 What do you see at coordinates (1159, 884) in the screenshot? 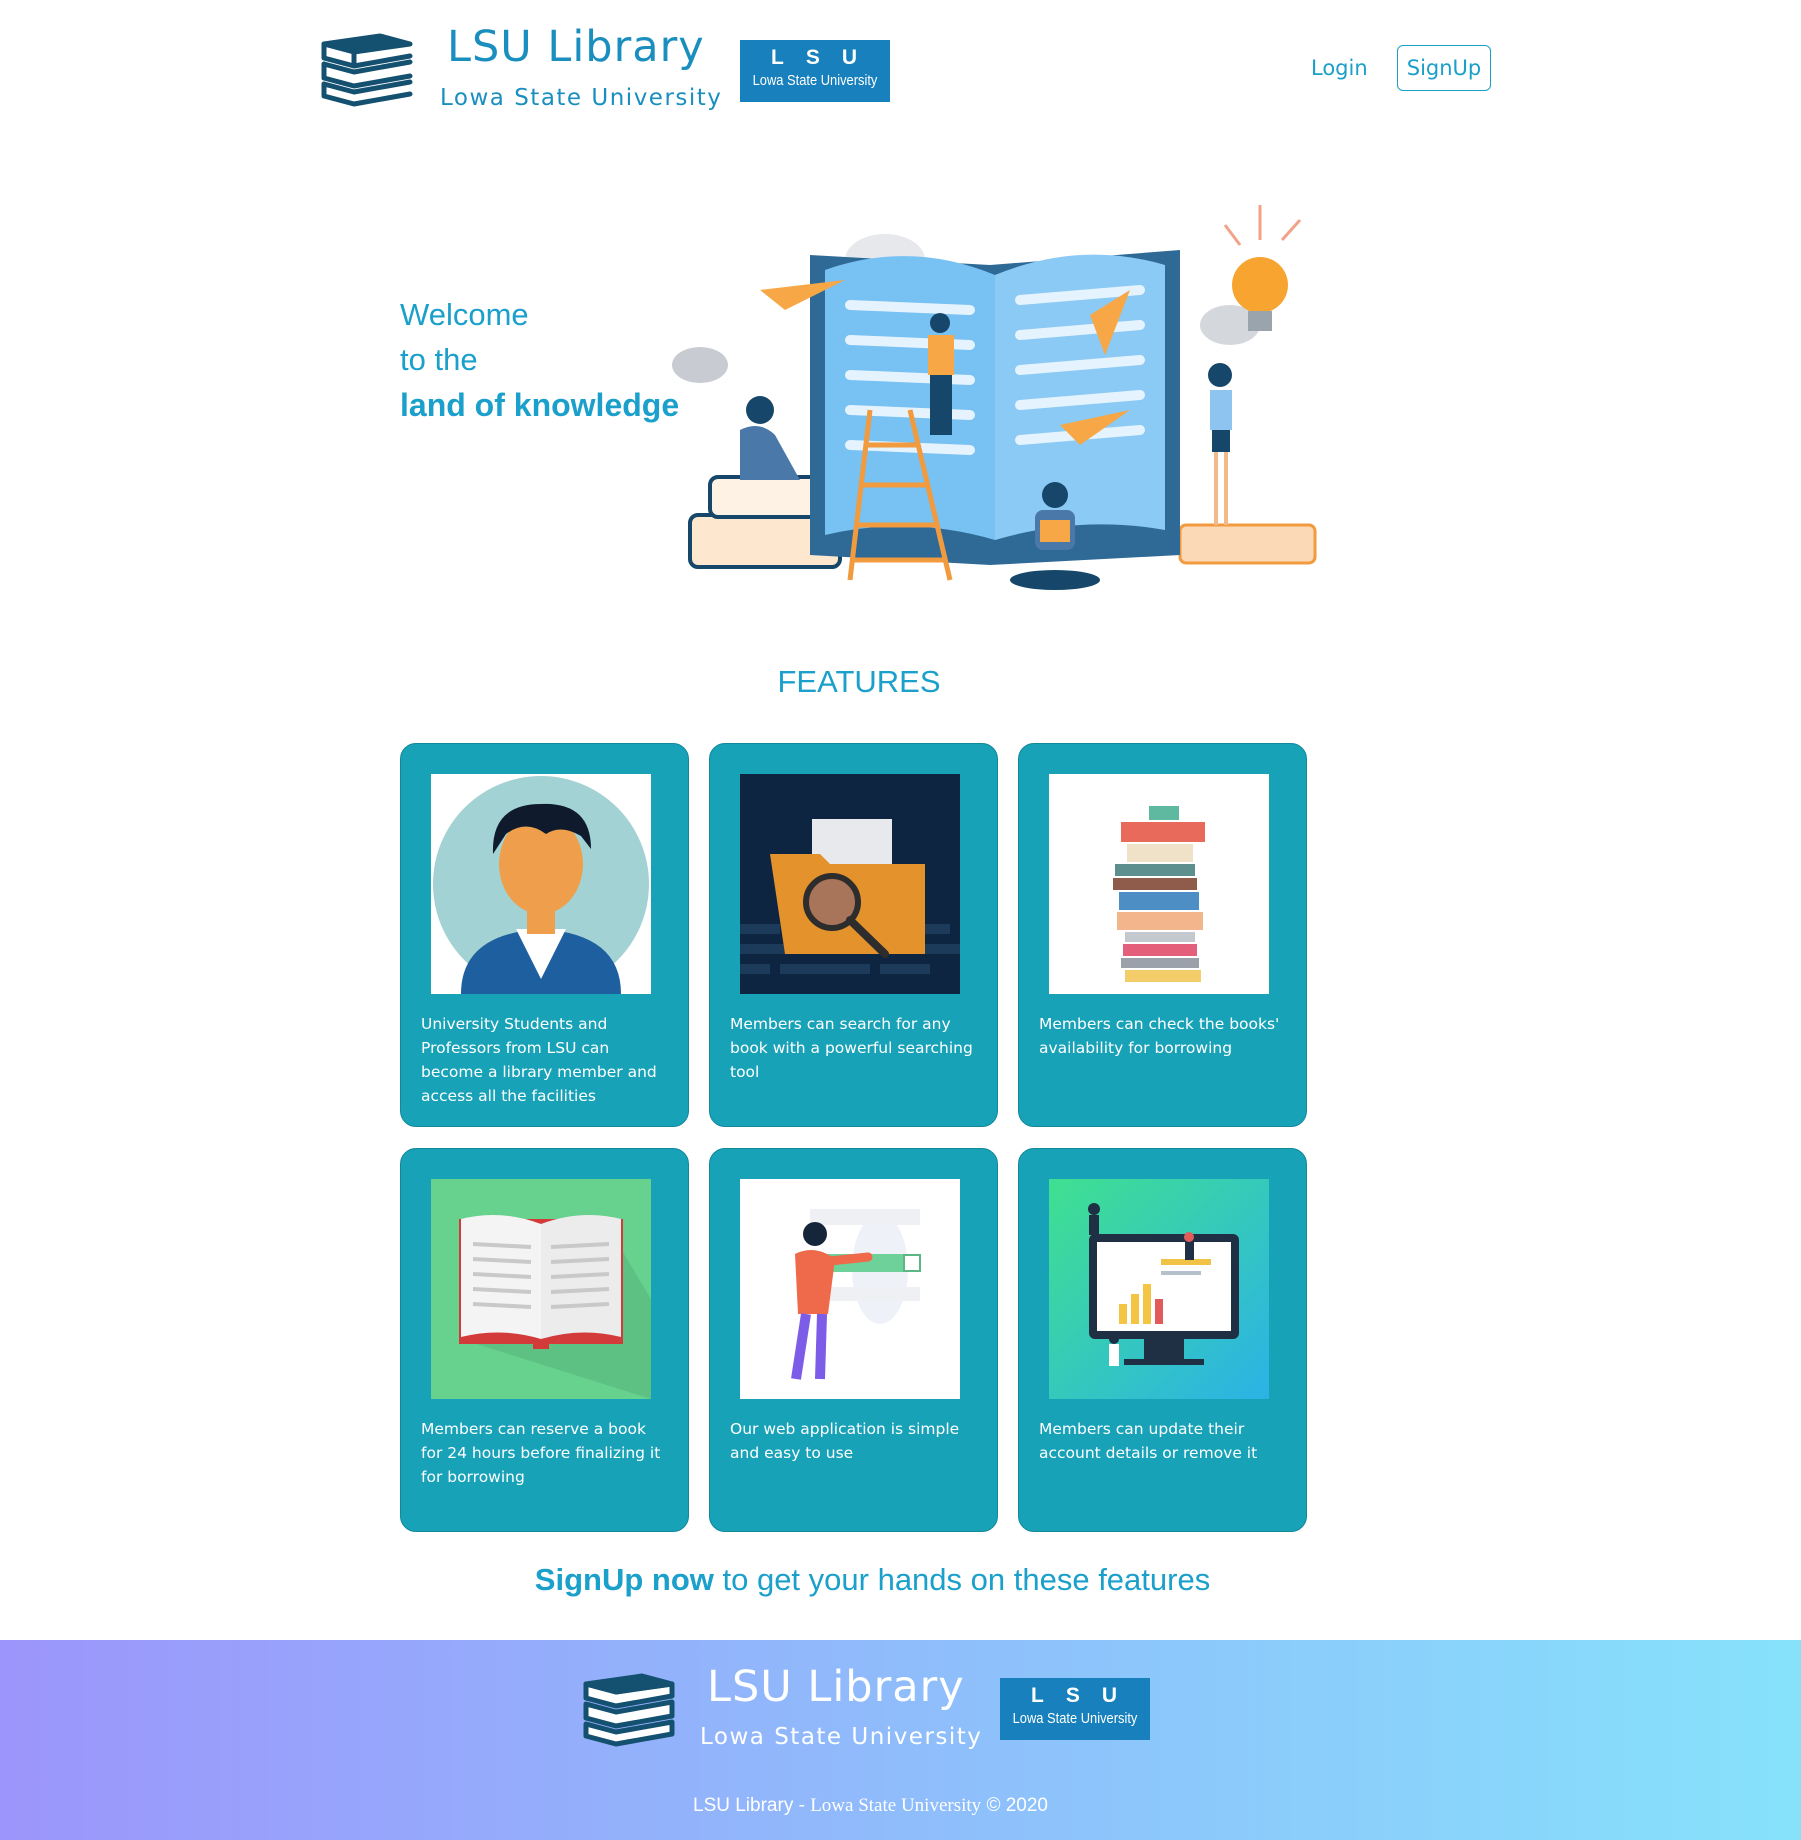
I see `book-stack-icon` at bounding box center [1159, 884].